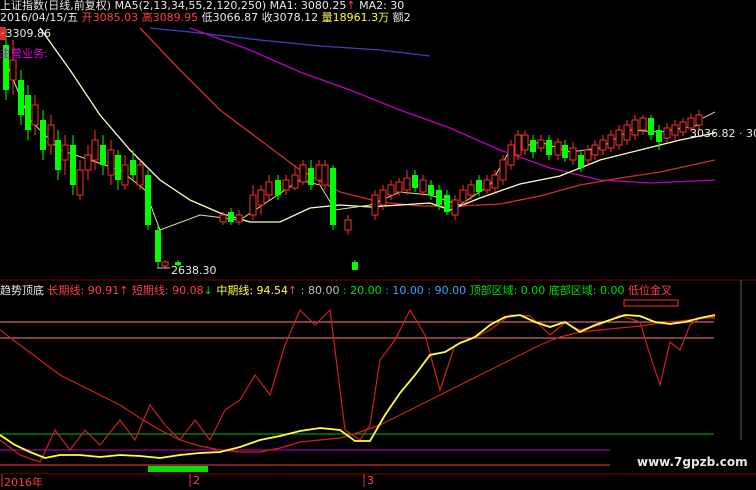 The height and width of the screenshot is (490, 756). What do you see at coordinates (24, 53) in the screenshot?
I see `business-label: 主营业务:` at bounding box center [24, 53].